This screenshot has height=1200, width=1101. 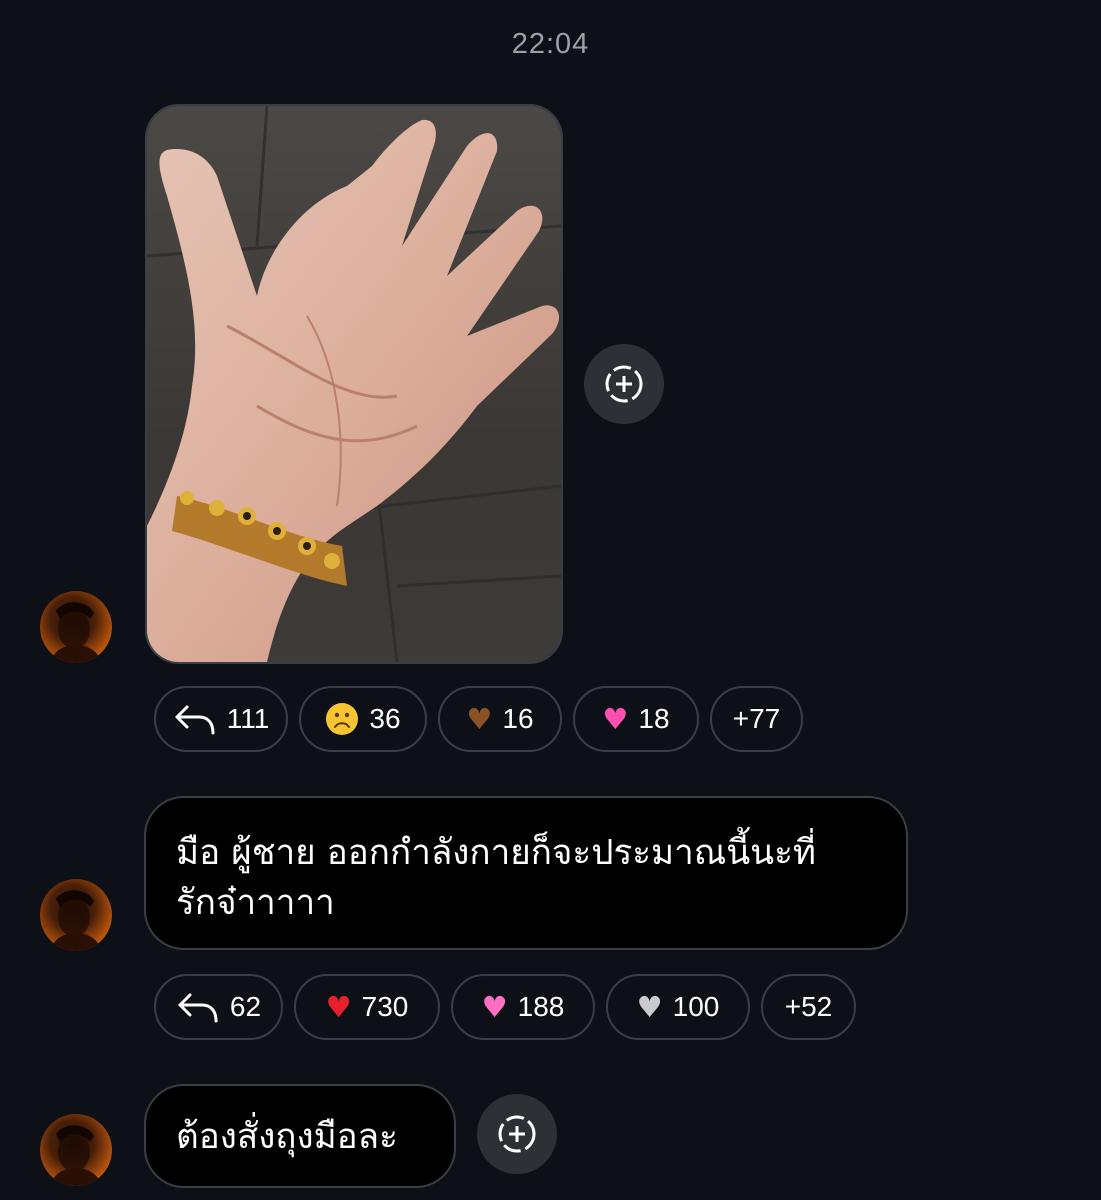 I want to click on reaction-count: 36, so click(x=385, y=718).